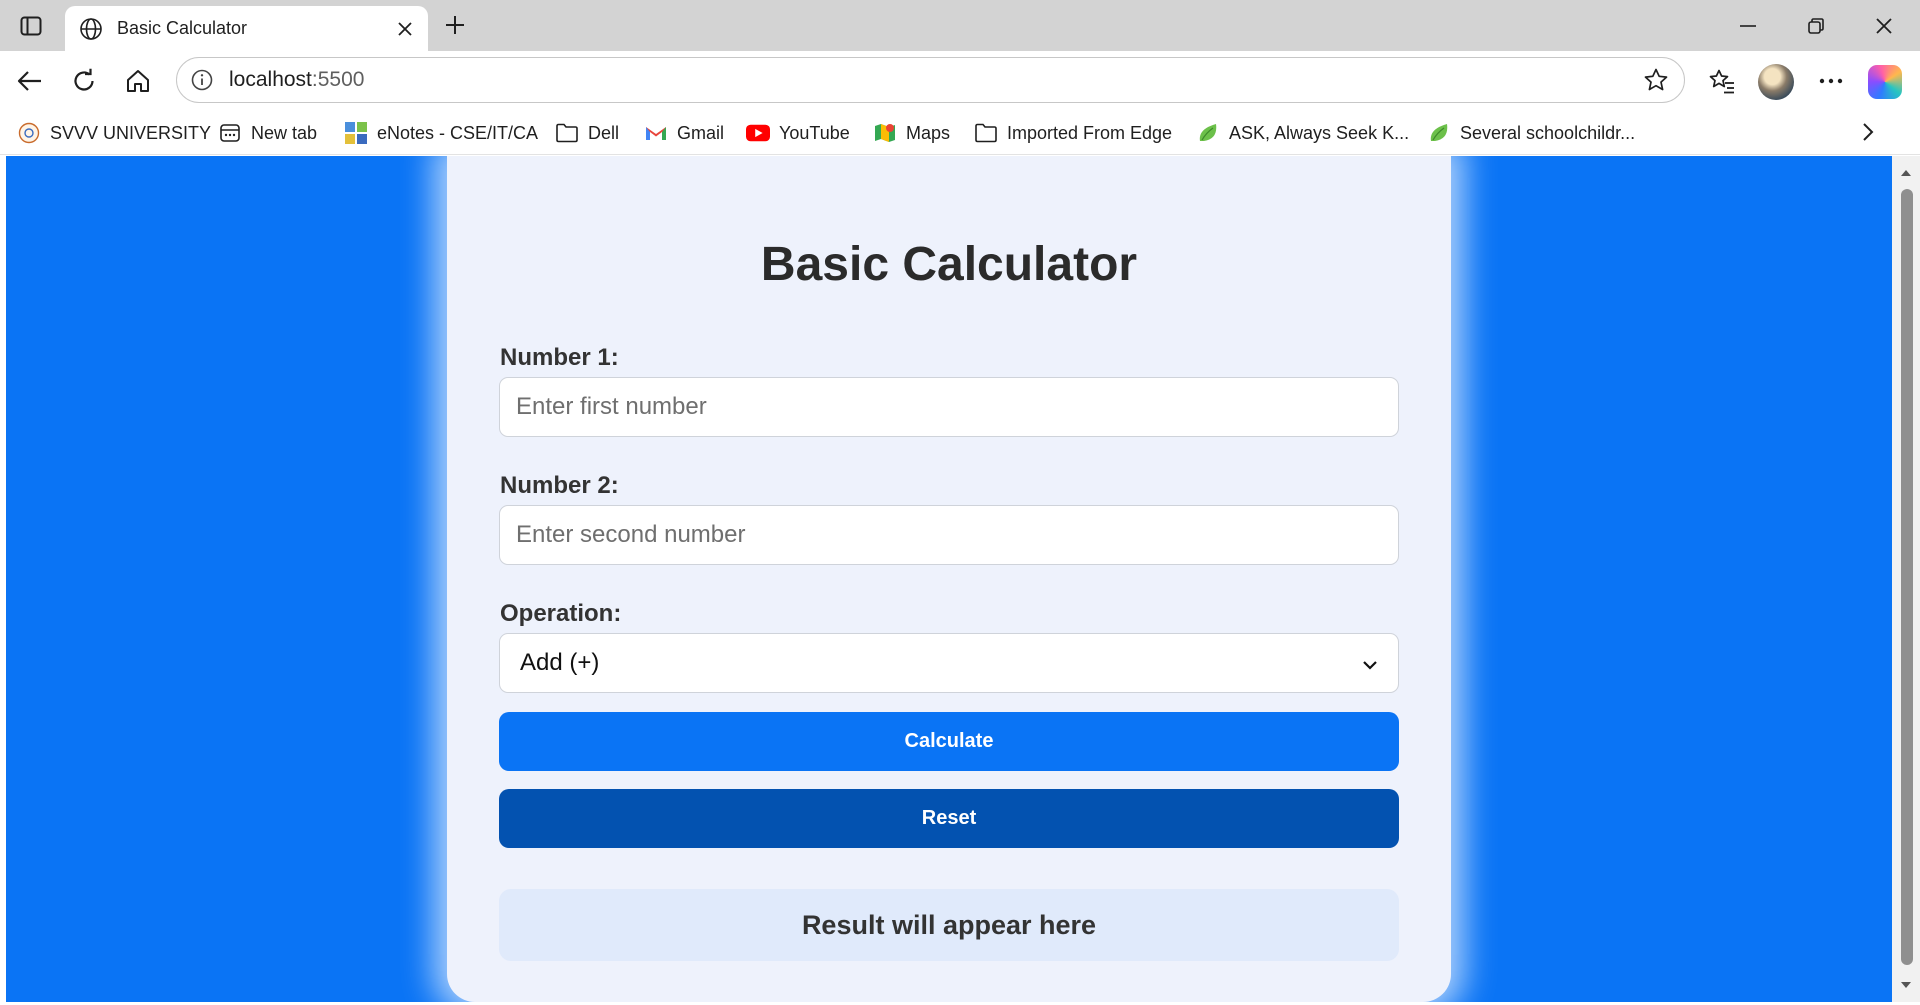 The image size is (1920, 1005). I want to click on home-icon, so click(138, 81).